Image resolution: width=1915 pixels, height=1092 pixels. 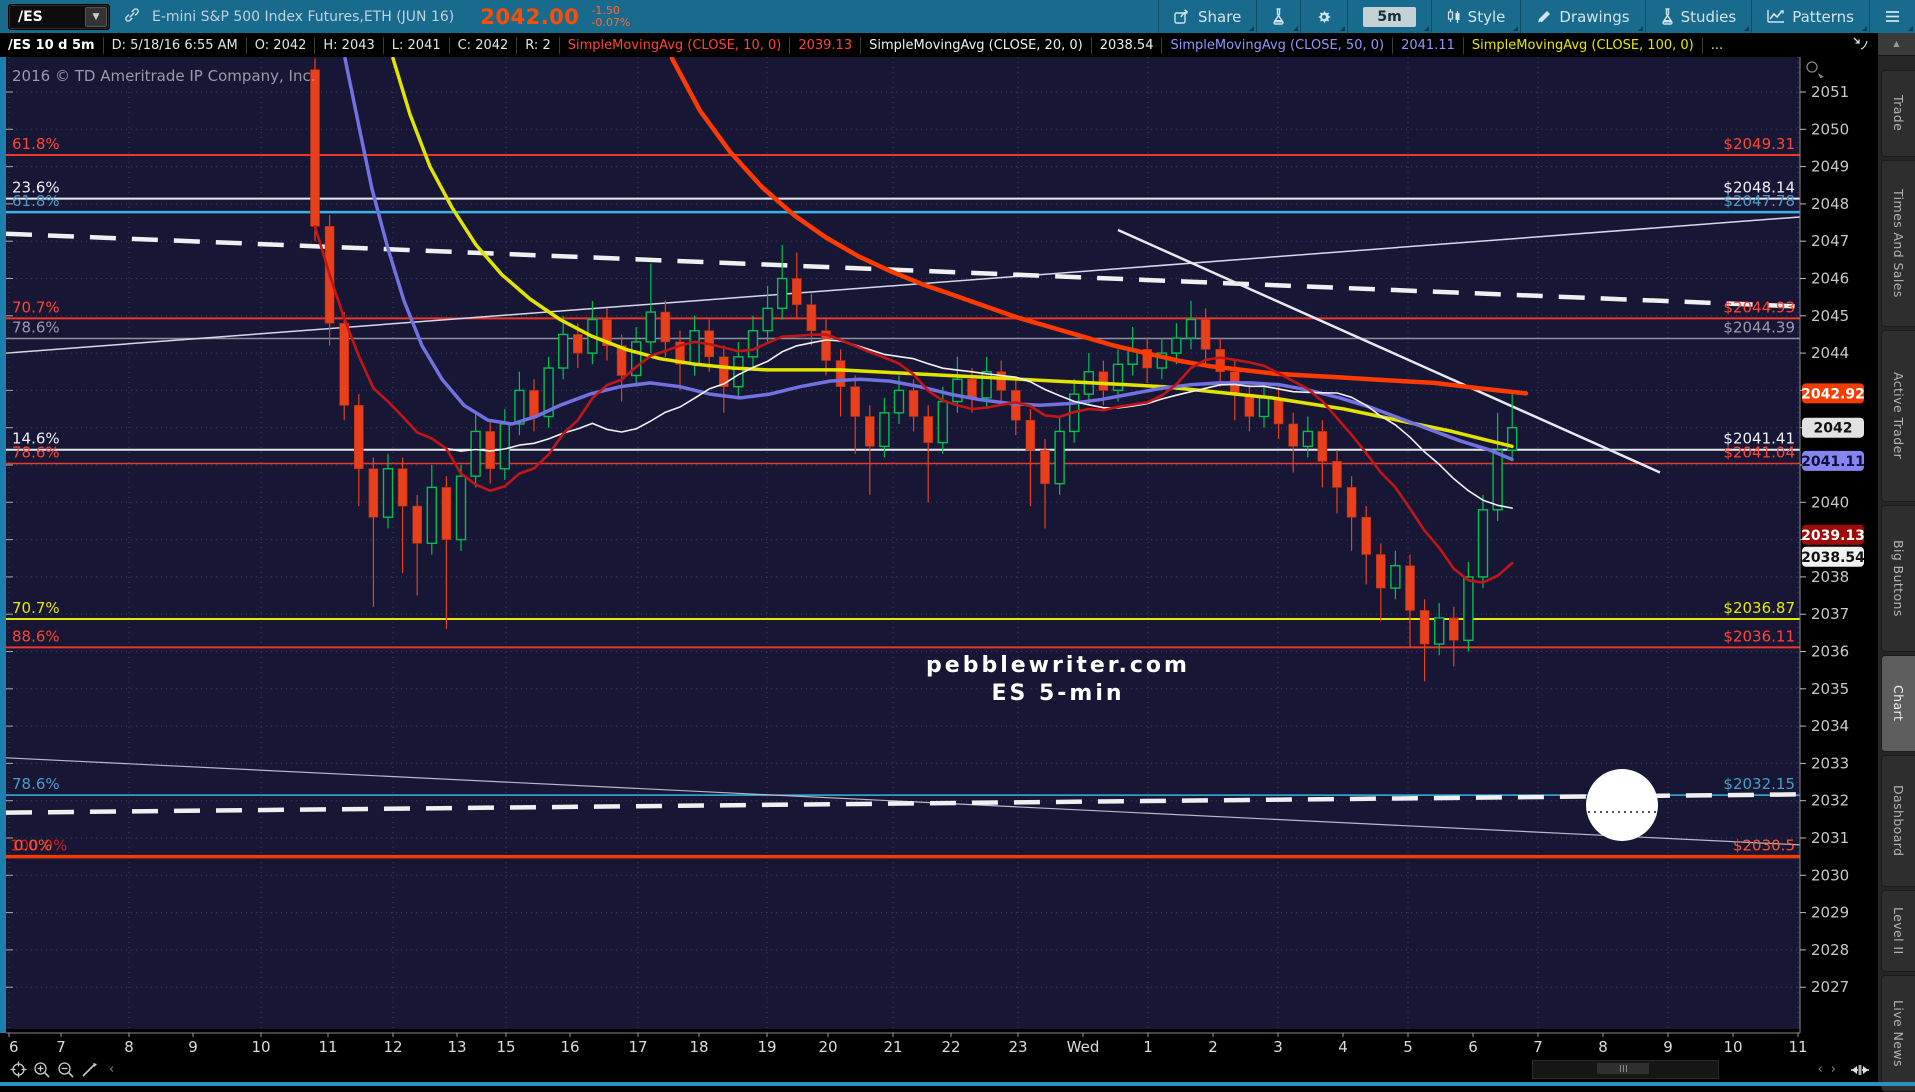 What do you see at coordinates (1898, 821) in the screenshot?
I see `sidebar-tab-dashboard: Dashboard` at bounding box center [1898, 821].